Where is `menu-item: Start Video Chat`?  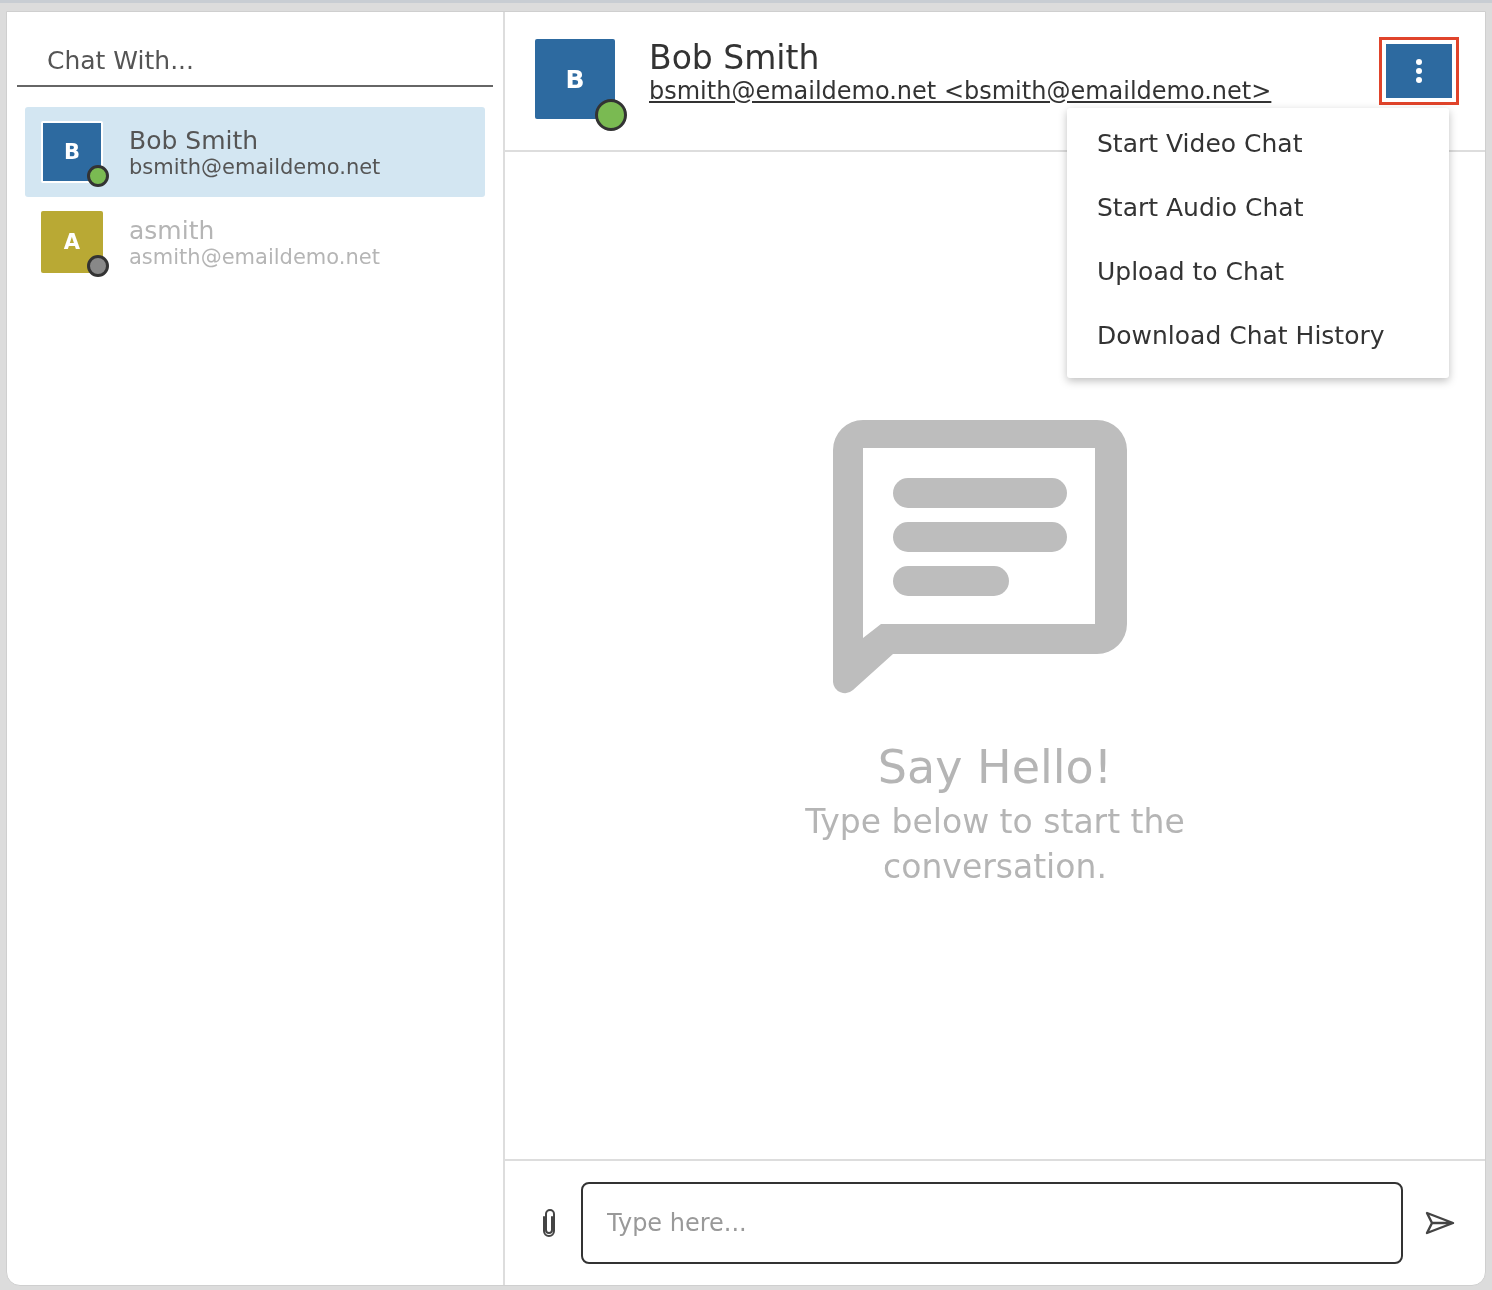 menu-item: Start Video Chat is located at coordinates (1258, 144).